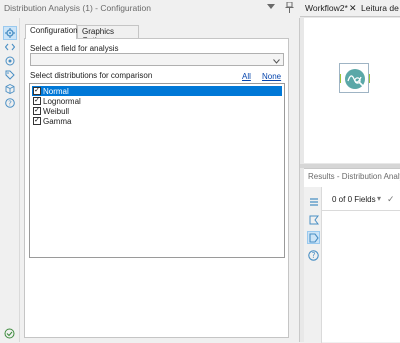 This screenshot has height=343, width=400. What do you see at coordinates (313, 265) in the screenshot?
I see `results-icon-rail: ?` at bounding box center [313, 265].